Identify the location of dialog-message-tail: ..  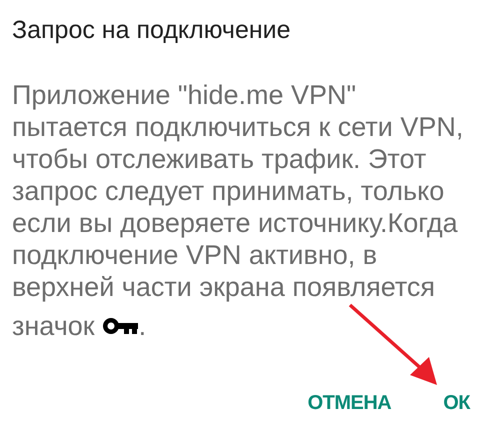
(142, 326).